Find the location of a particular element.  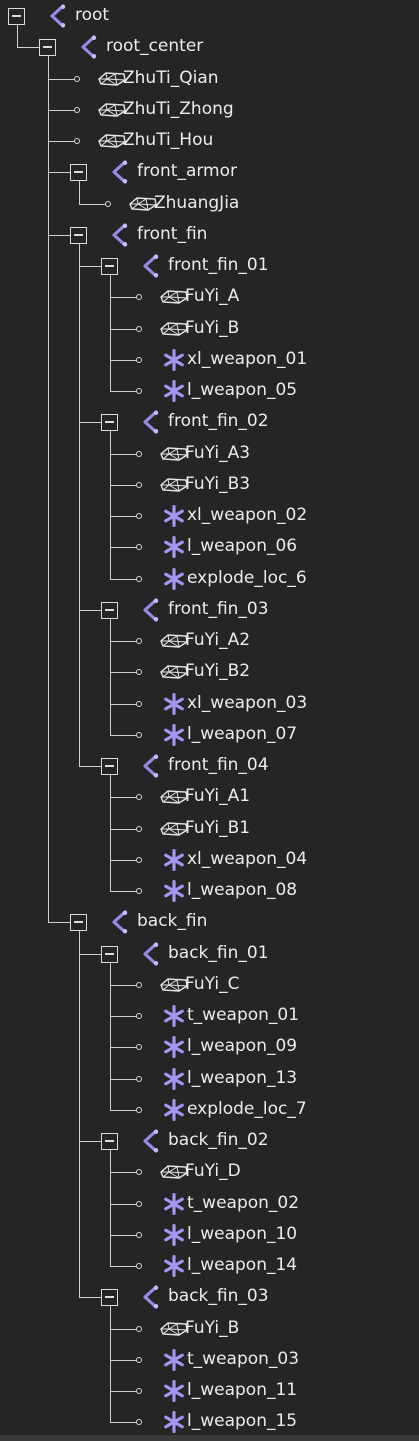

tree-node-label: FuYi_B2 is located at coordinates (218, 671).